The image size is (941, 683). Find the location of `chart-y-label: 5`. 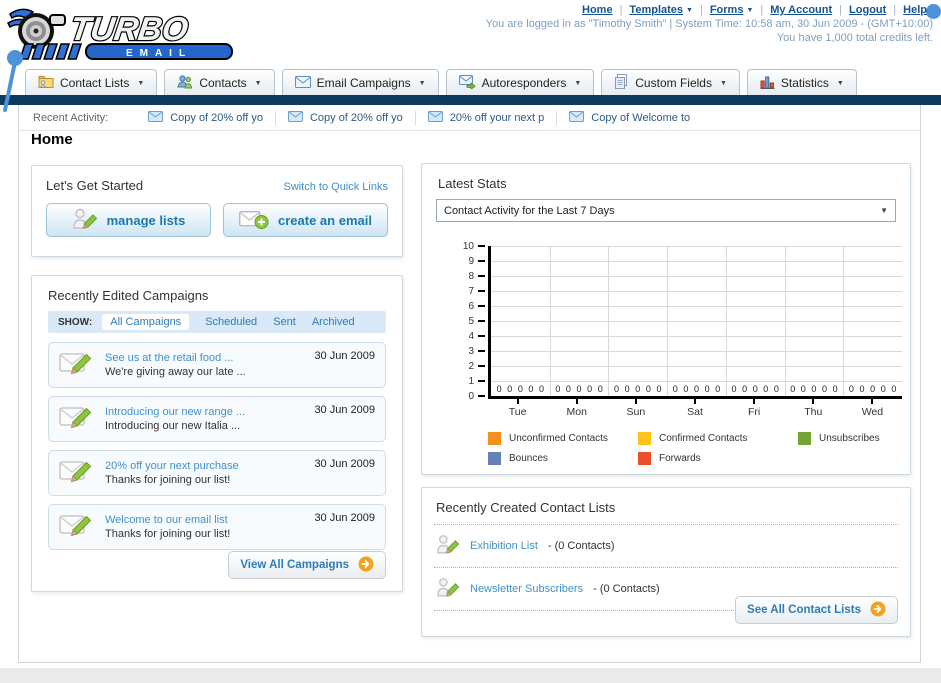

chart-y-label: 5 is located at coordinates (471, 321).